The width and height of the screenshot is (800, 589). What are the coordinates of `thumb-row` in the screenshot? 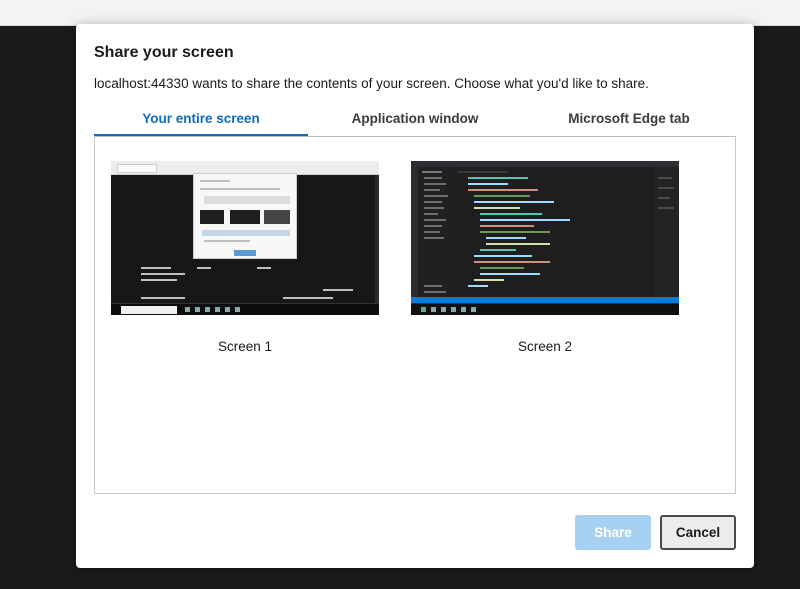 It's located at (246, 233).